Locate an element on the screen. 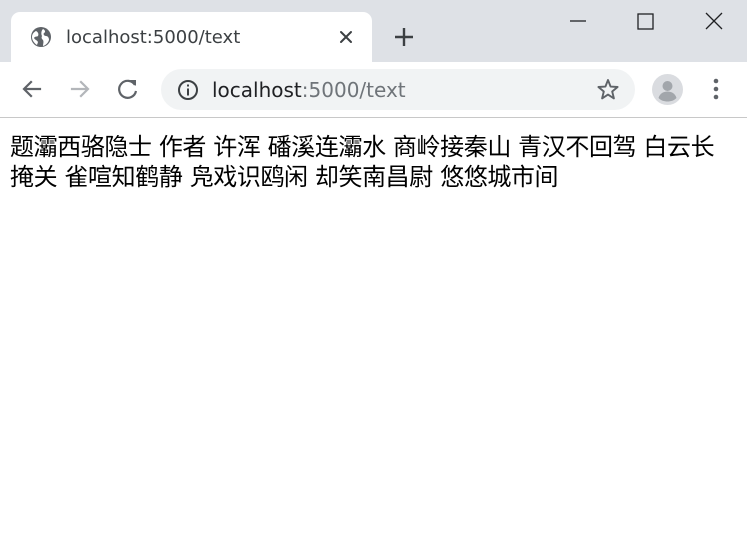  profile-avatar-icon is located at coordinates (667, 89).